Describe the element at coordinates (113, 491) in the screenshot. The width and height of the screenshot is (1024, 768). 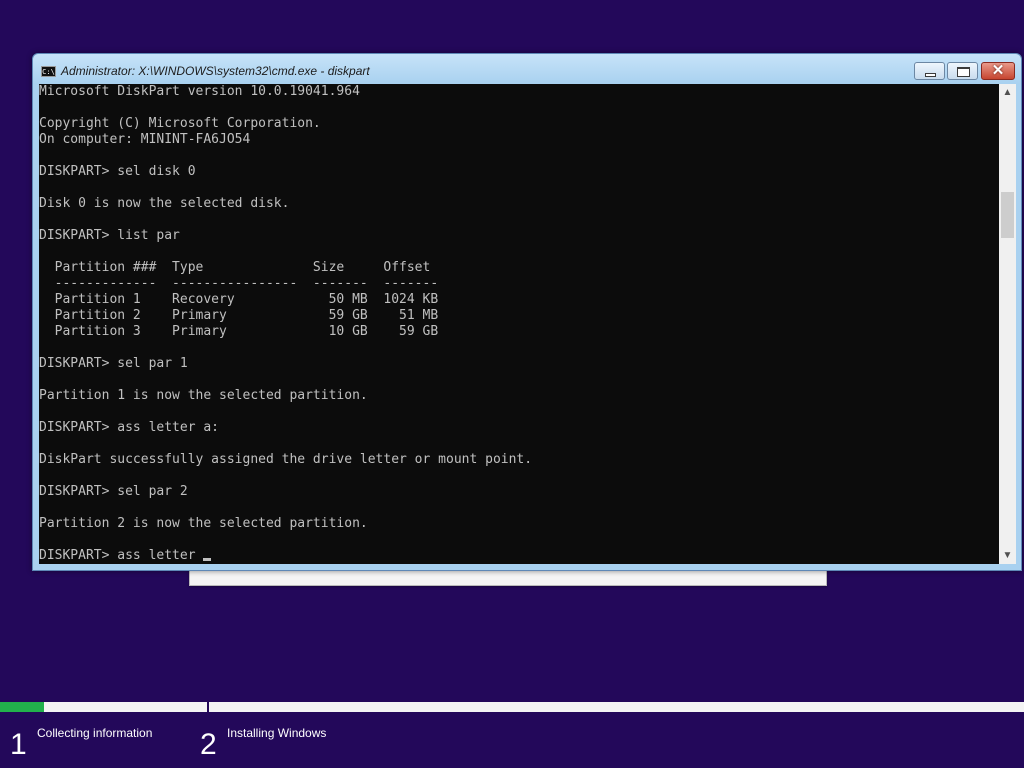
I see `console-line: DISKPART> sel par 2` at that location.